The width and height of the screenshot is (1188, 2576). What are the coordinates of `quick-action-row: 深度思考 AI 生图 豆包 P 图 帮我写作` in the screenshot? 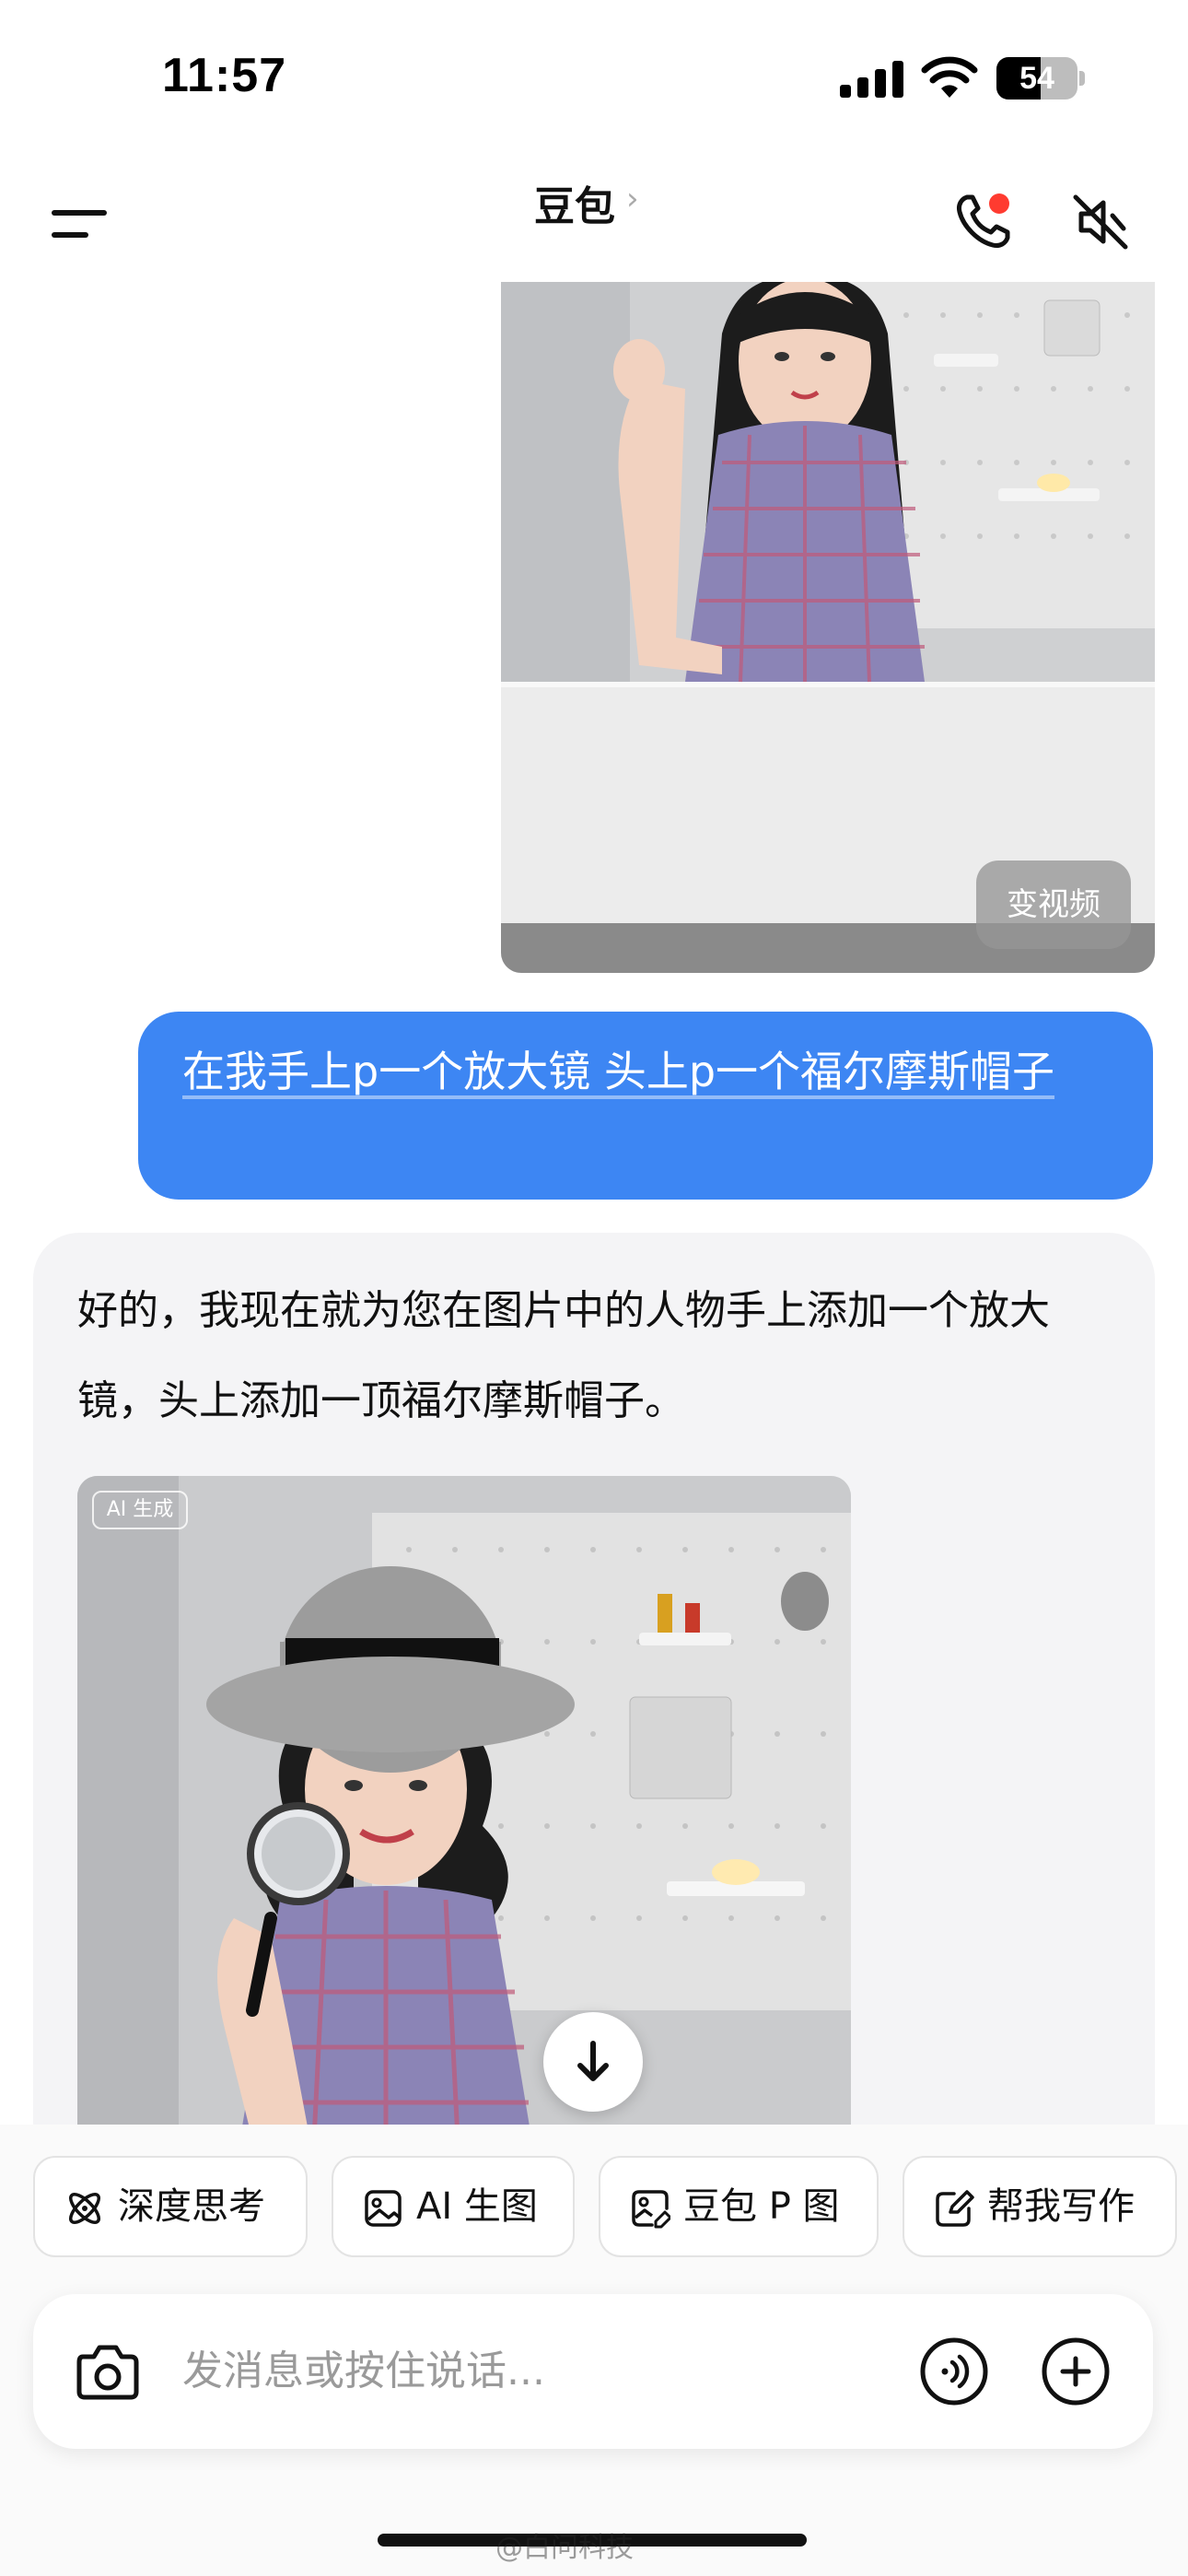 It's located at (610, 2206).